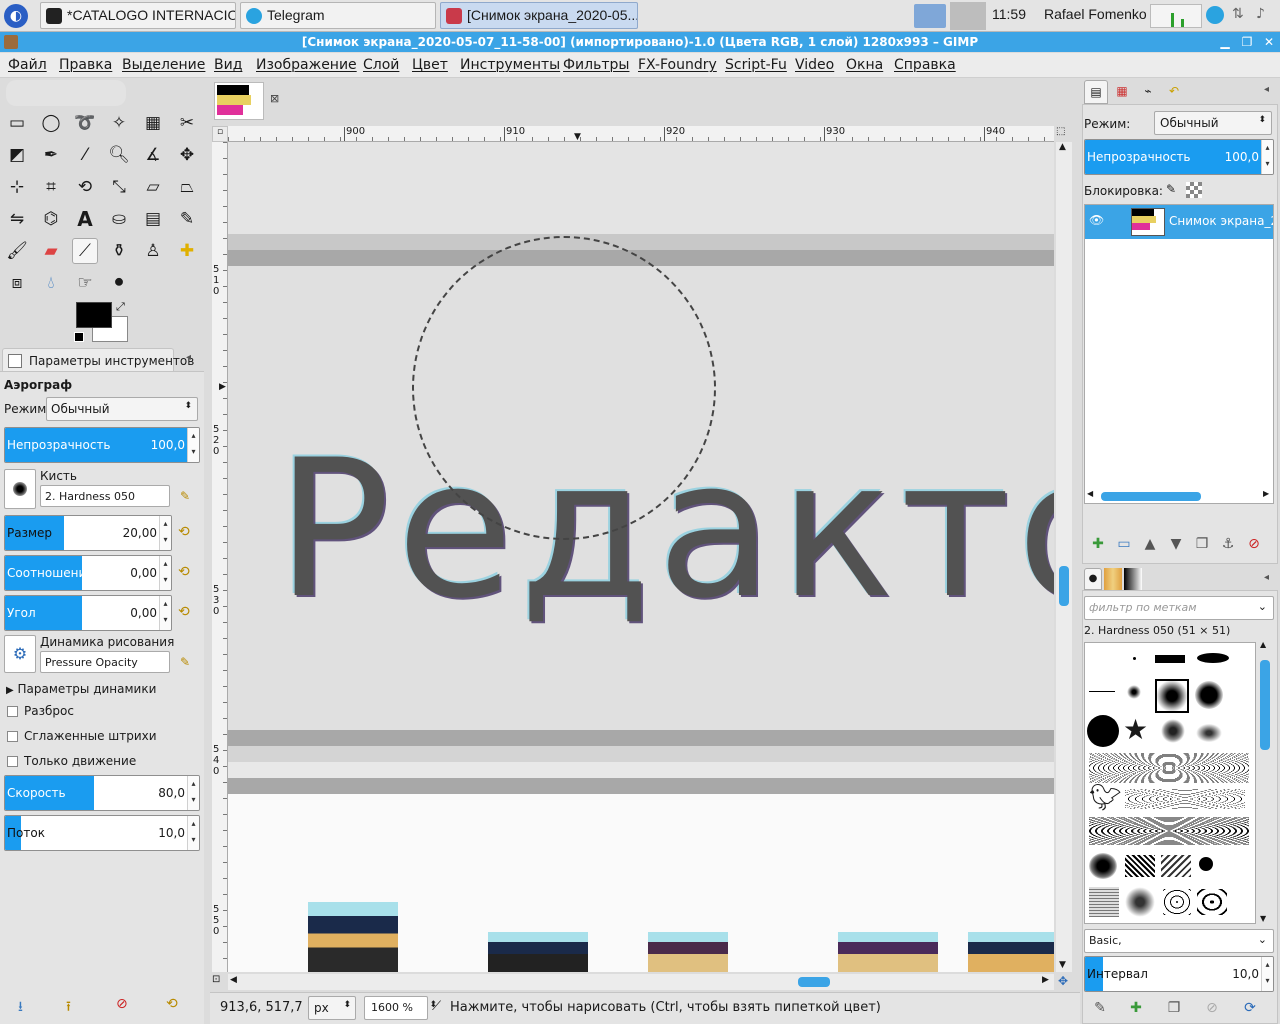  Describe the element at coordinates (185, 662) in the screenshot. I see `edit-dynamics-icon: ✎` at that location.